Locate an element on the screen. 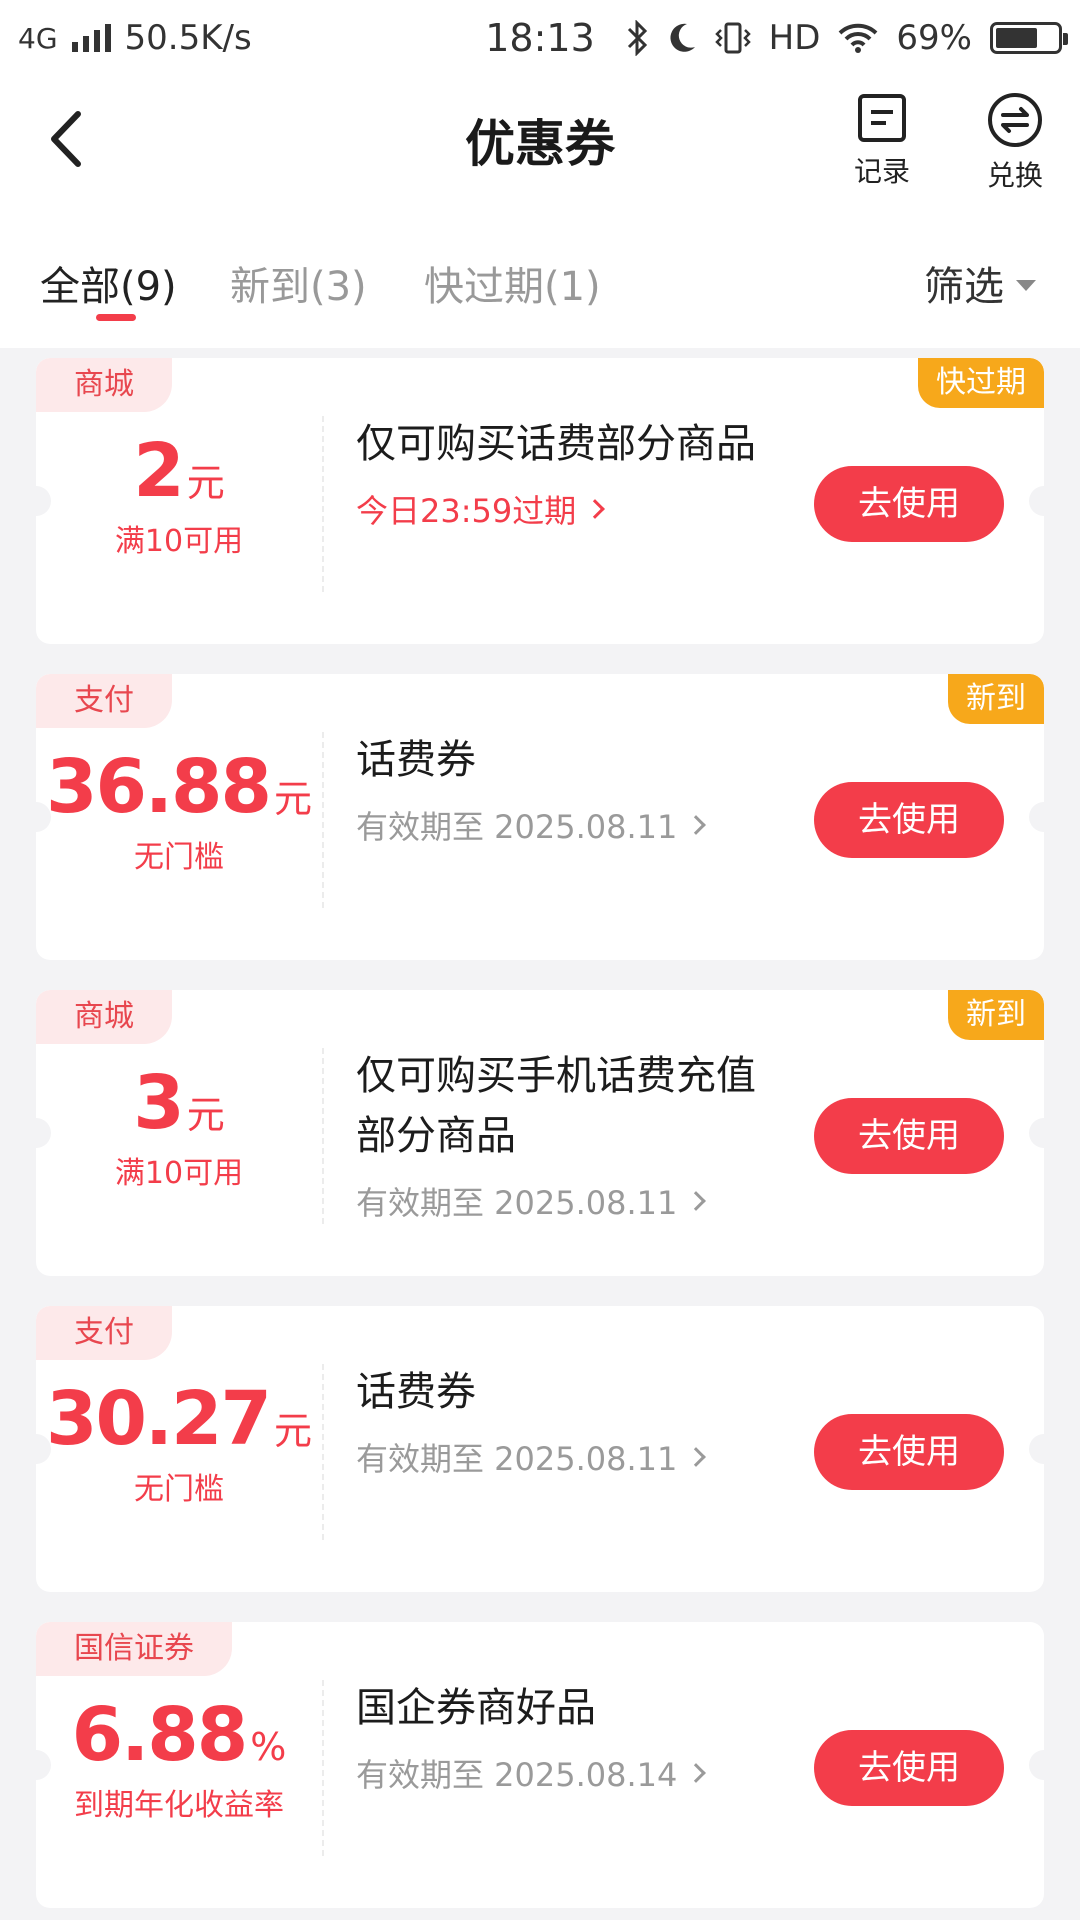  coupon-status-badge: 快过期 is located at coordinates (981, 383).